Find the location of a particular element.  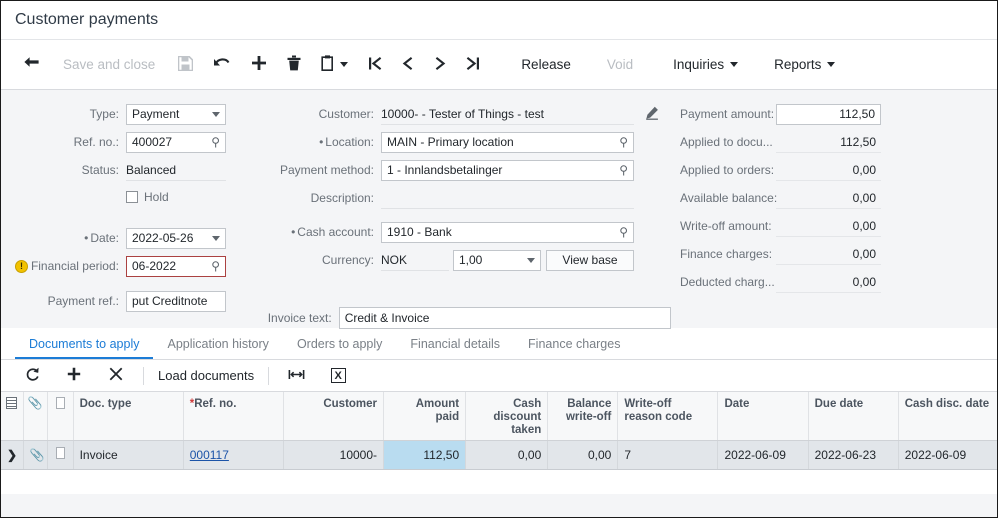

void-button: Void is located at coordinates (620, 65).